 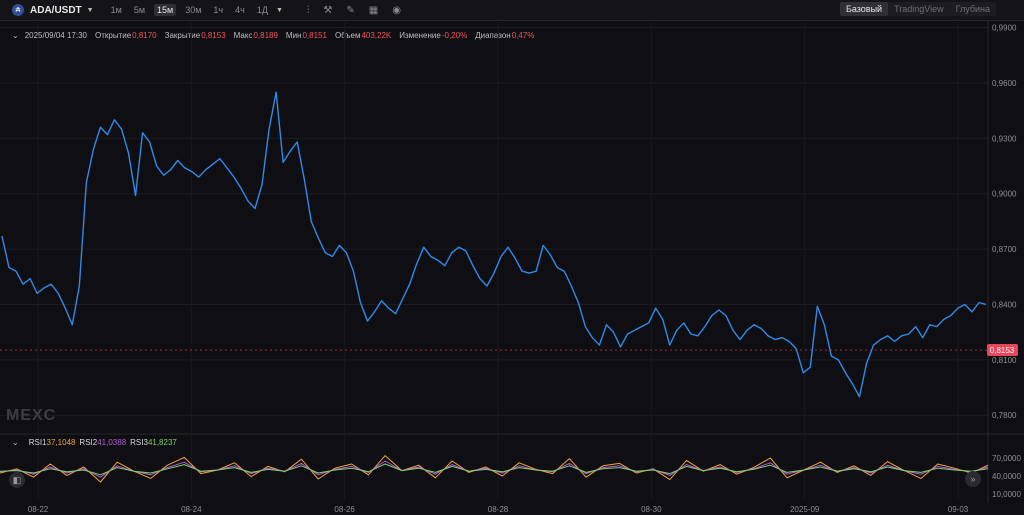 I want to click on rsi-axis: 10,0000 40,0000 70,0000, so click(x=1006, y=476).